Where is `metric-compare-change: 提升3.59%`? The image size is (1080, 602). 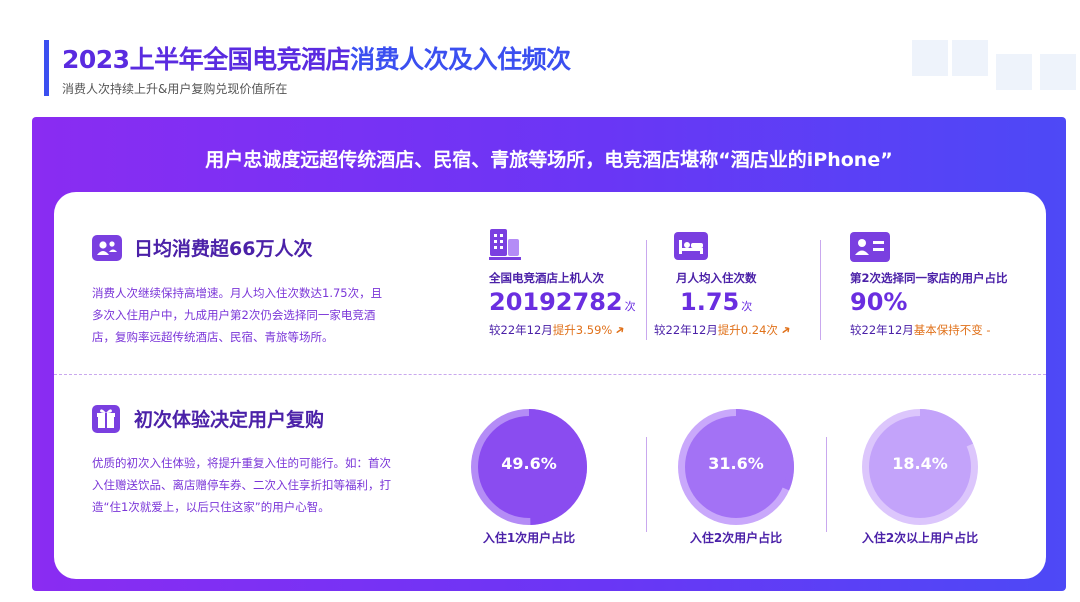 metric-compare-change: 提升3.59% is located at coordinates (582, 330).